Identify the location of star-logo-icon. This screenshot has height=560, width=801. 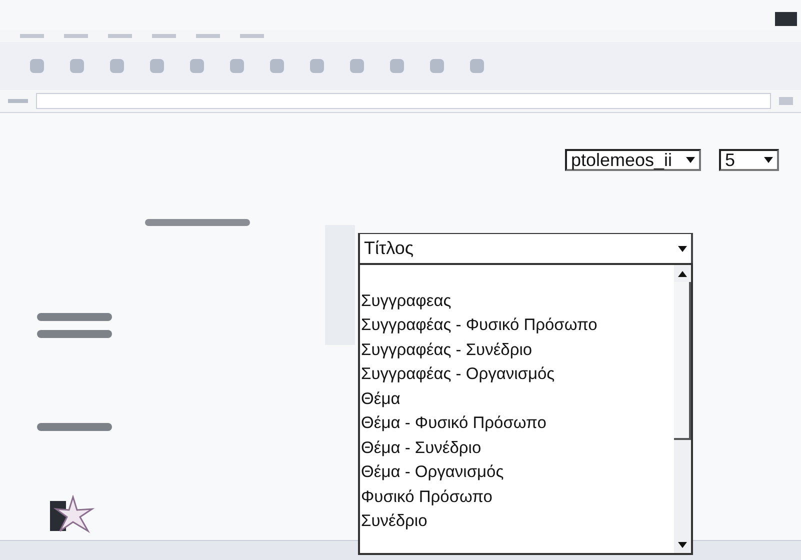
(73, 515).